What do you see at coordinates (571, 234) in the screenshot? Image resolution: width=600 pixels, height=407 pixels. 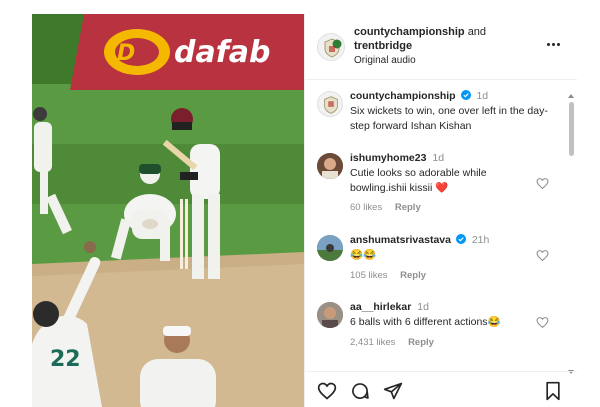 I see `comments-scrollbar` at bounding box center [571, 234].